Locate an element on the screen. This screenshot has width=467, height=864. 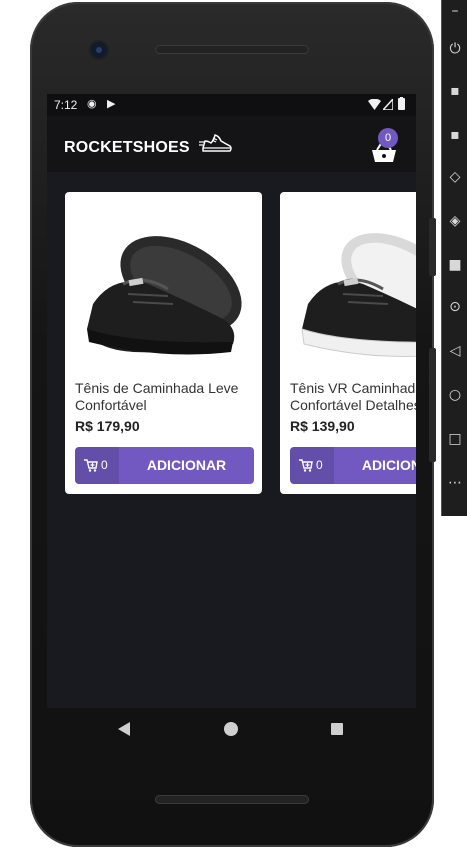
android-nav-bar is located at coordinates (231, 730).